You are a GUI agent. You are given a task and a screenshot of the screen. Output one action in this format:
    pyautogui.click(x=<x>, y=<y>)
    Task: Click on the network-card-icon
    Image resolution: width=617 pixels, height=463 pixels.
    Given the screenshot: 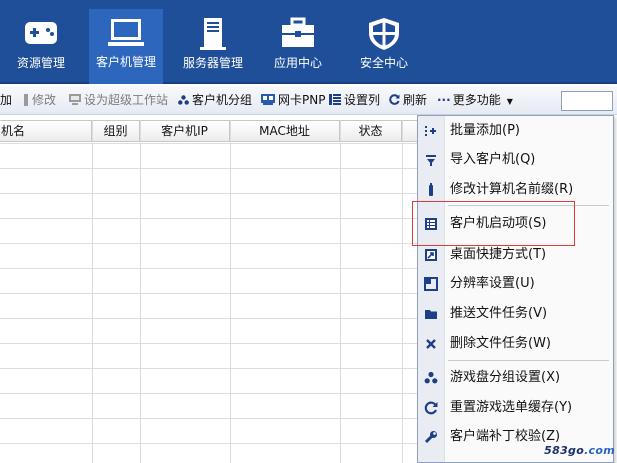 What is the action you would take?
    pyautogui.click(x=268, y=99)
    